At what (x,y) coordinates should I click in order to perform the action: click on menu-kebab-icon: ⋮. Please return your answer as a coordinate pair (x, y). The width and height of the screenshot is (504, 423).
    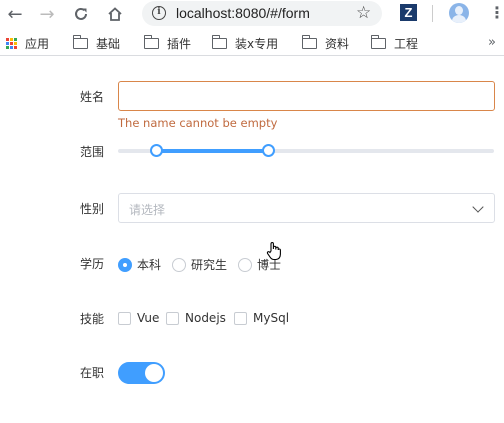
    Looking at the image, I should click on (496, 13).